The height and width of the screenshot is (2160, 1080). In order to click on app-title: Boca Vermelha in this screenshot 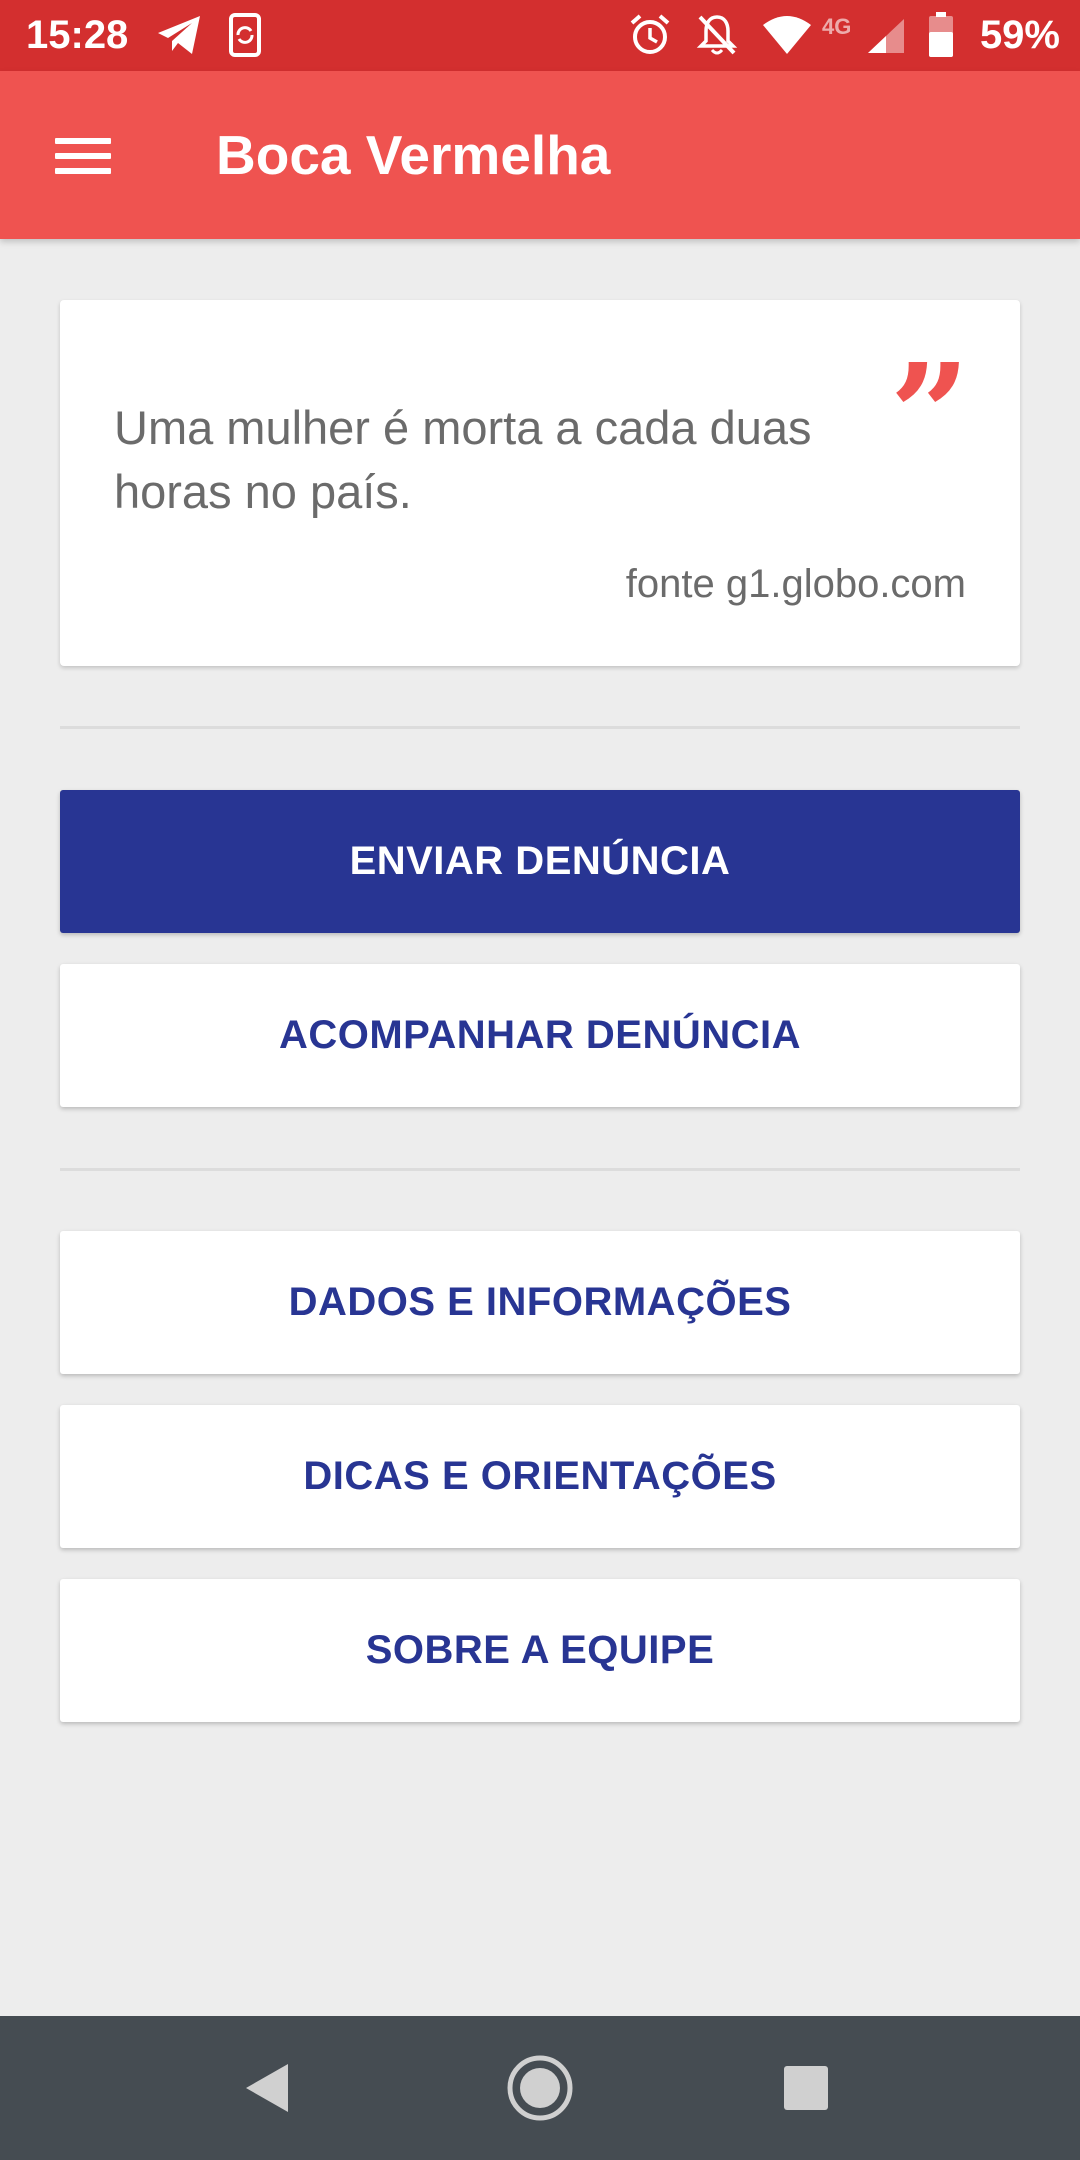, I will do `click(413, 155)`.